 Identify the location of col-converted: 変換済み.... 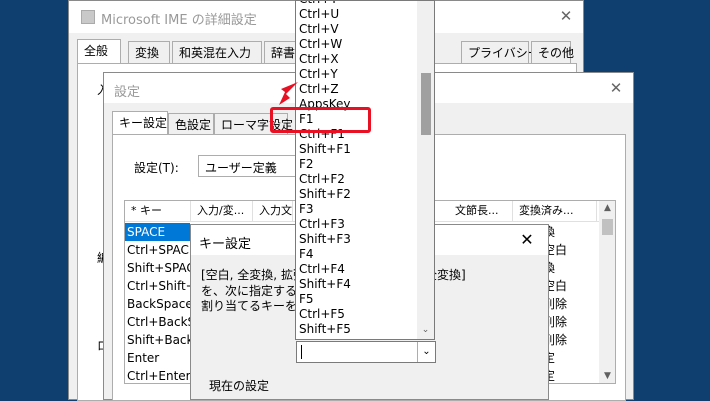
(555, 211).